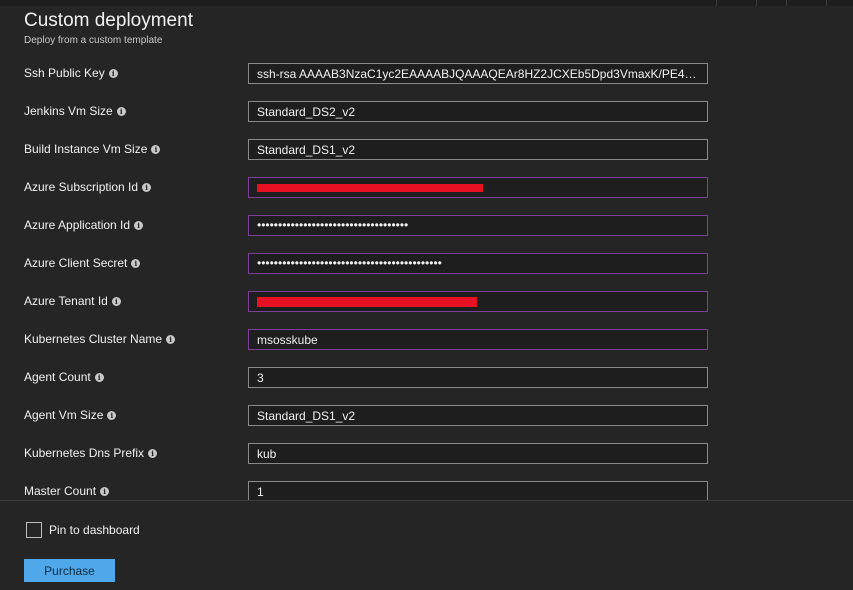 The width and height of the screenshot is (853, 590). Describe the element at coordinates (60, 491) in the screenshot. I see `param-label-text: Master Count` at that location.